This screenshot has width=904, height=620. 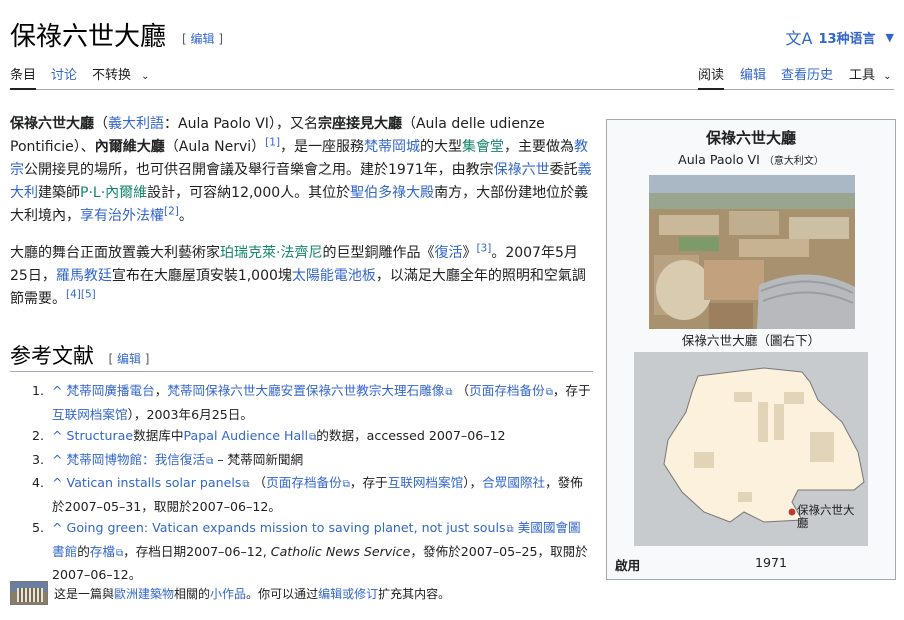 What do you see at coordinates (64, 77) in the screenshot?
I see `tab-talk: 讨论` at bounding box center [64, 77].